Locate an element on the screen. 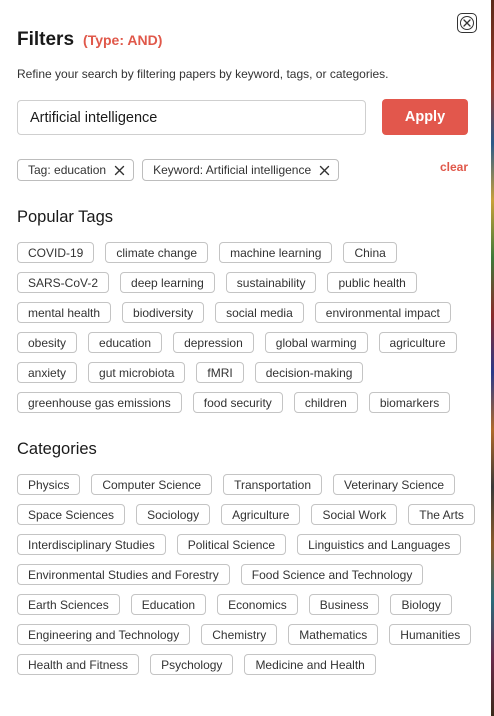 This screenshot has height=716, width=494. apply-button: Apply is located at coordinates (425, 117).